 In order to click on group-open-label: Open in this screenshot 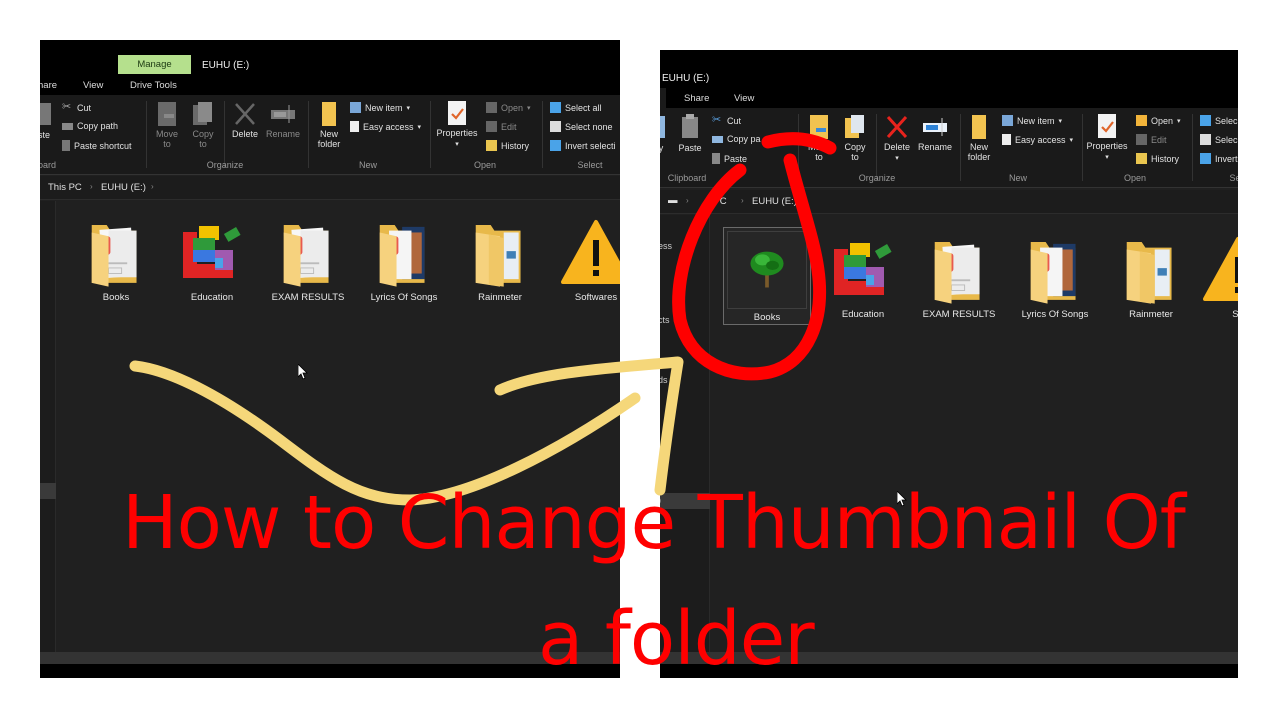, I will do `click(1135, 178)`.